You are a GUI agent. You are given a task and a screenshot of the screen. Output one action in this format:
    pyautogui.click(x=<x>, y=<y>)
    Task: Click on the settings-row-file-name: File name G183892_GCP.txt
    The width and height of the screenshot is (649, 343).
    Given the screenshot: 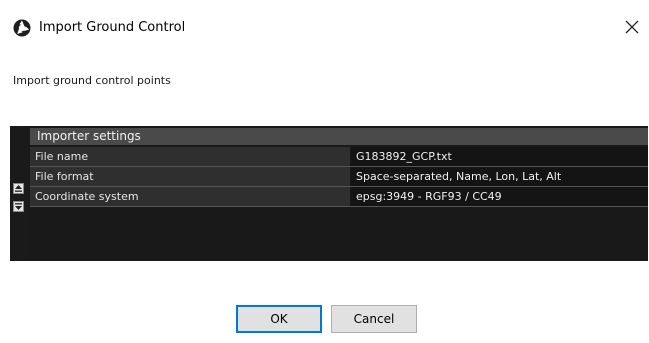 What is the action you would take?
    pyautogui.click(x=339, y=156)
    